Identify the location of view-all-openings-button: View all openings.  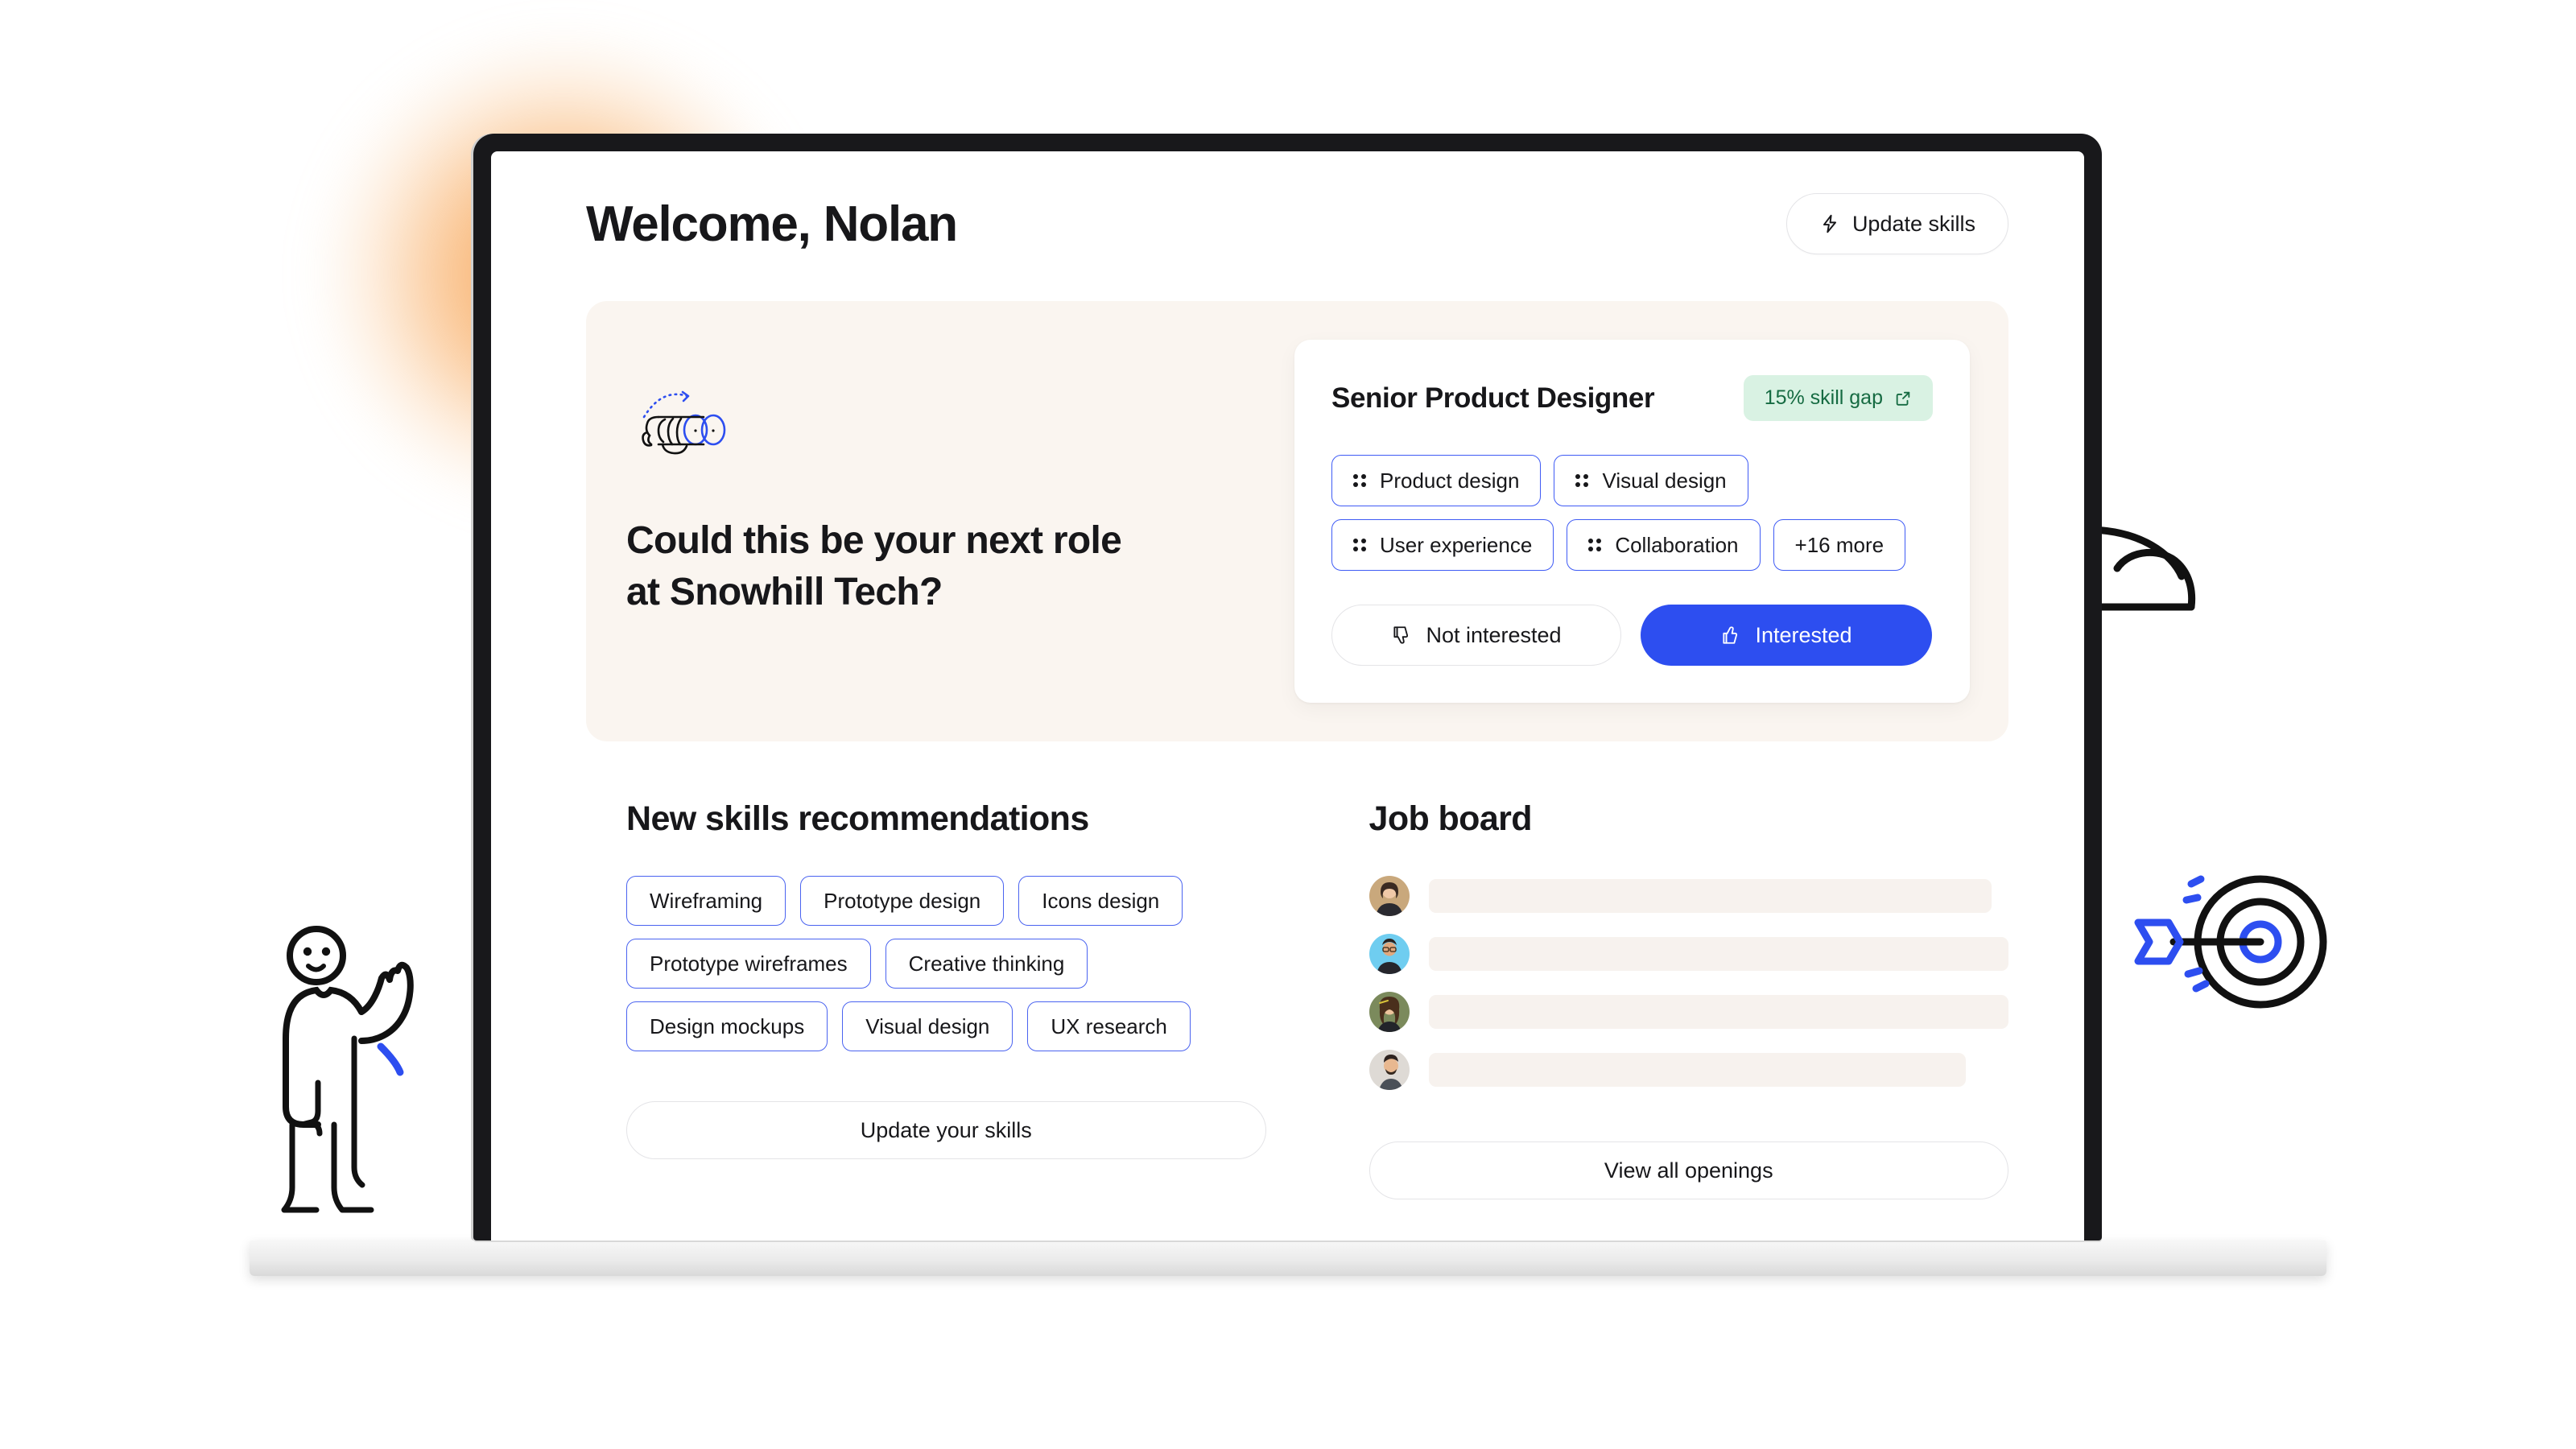
(1688, 1170).